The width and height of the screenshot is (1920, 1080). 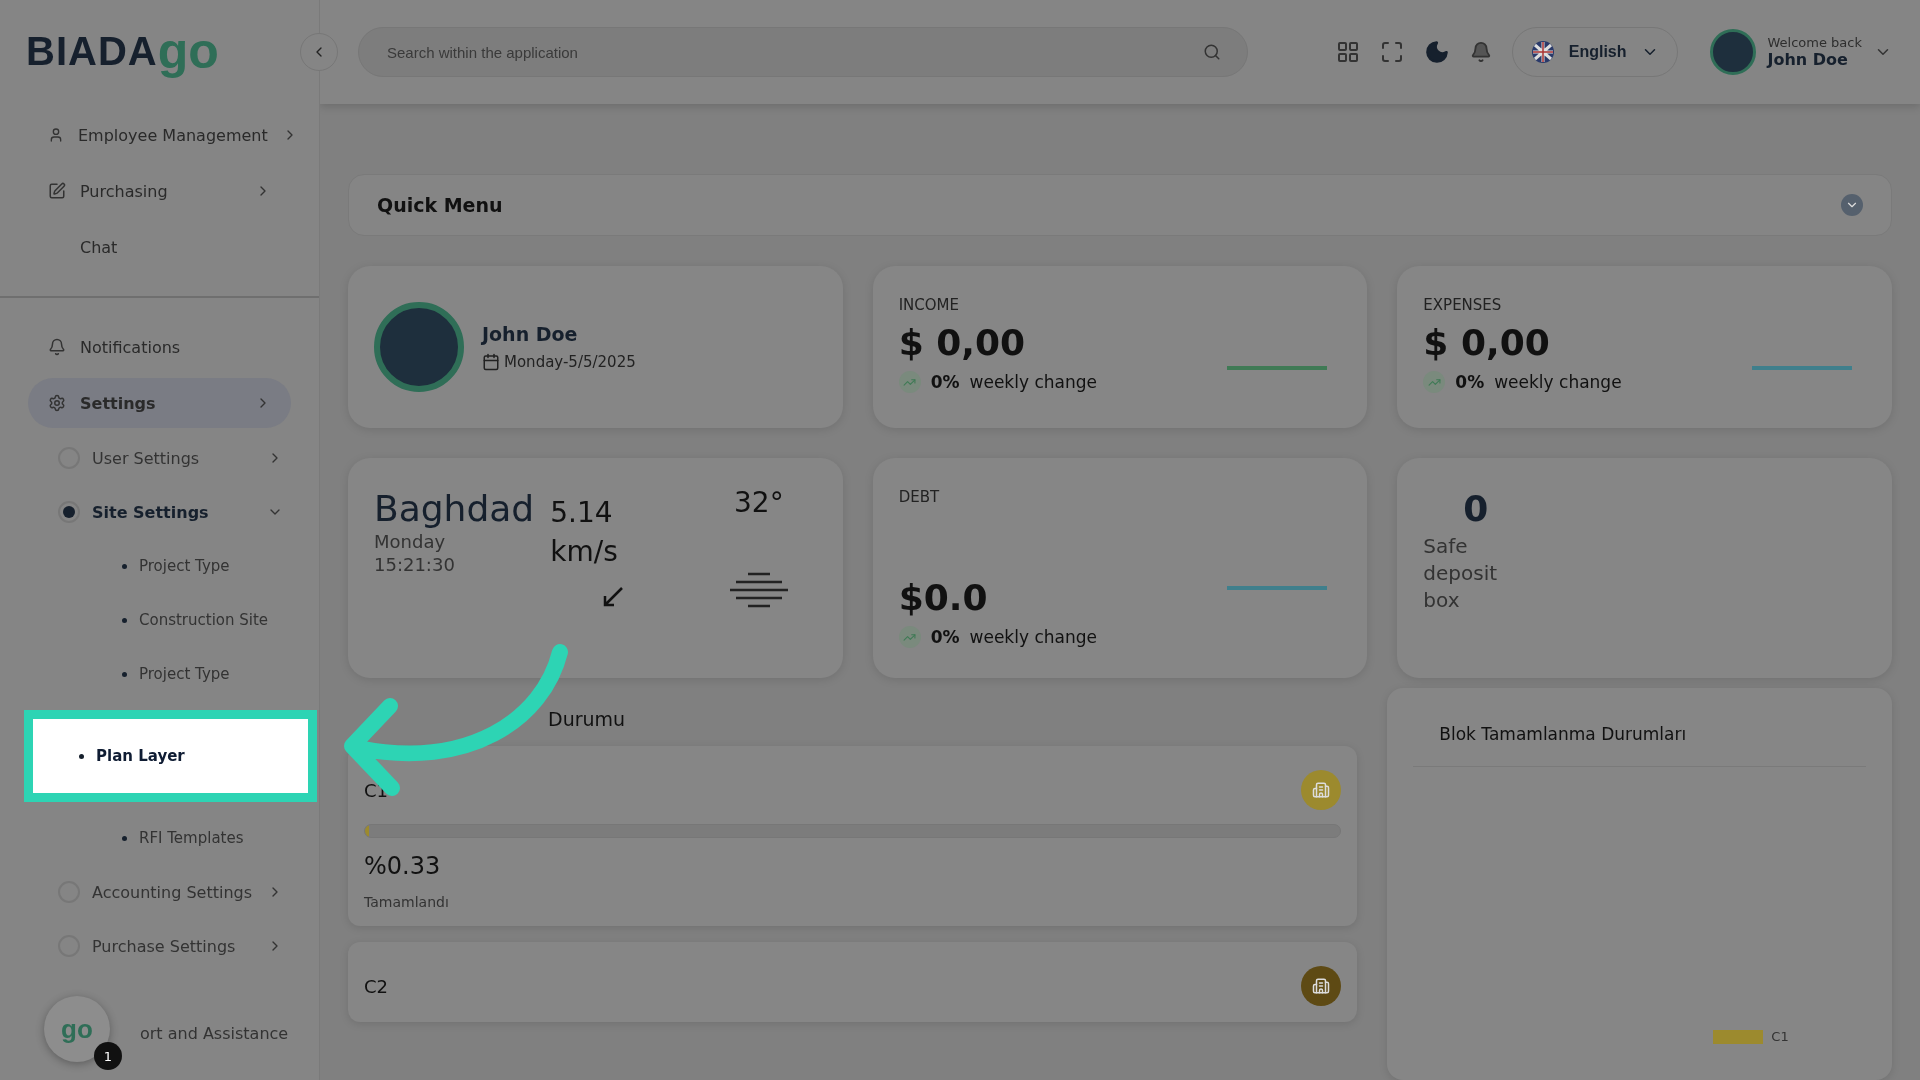 I want to click on stat-label: EXPENSES, so click(x=1463, y=305).